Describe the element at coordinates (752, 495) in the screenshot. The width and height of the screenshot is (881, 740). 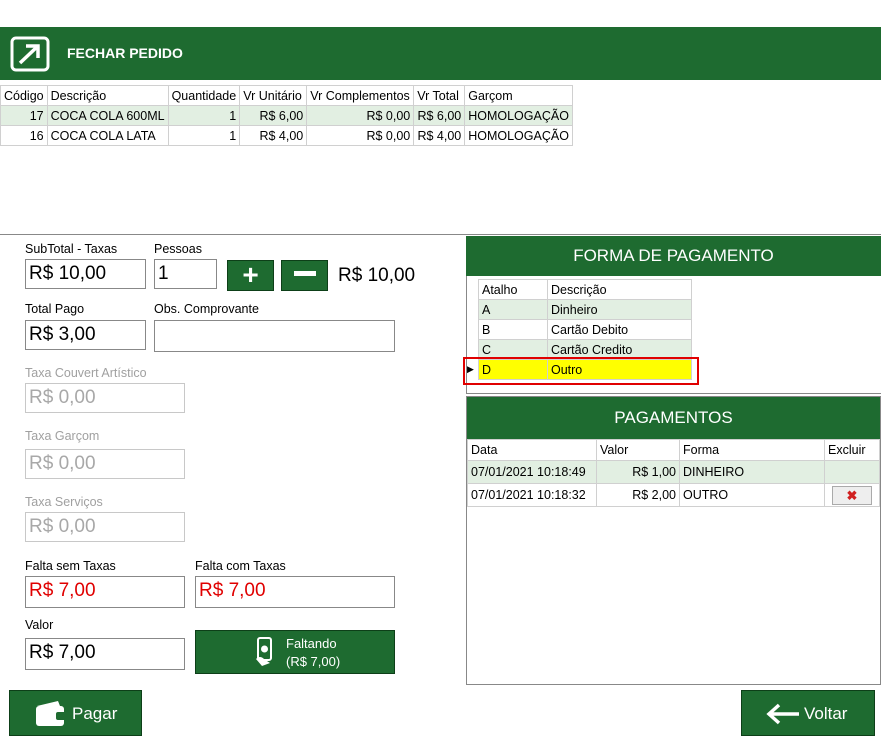
I see `cell-forma: OUTRO` at that location.